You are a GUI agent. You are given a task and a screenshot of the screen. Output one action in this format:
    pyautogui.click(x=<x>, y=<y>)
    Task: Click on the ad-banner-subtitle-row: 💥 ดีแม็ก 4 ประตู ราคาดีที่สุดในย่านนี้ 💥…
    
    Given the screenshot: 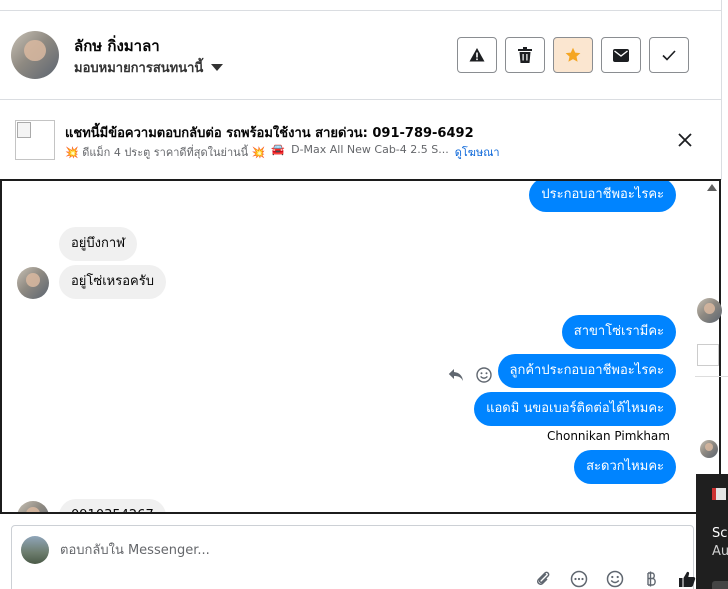 What is the action you would take?
    pyautogui.click(x=282, y=152)
    